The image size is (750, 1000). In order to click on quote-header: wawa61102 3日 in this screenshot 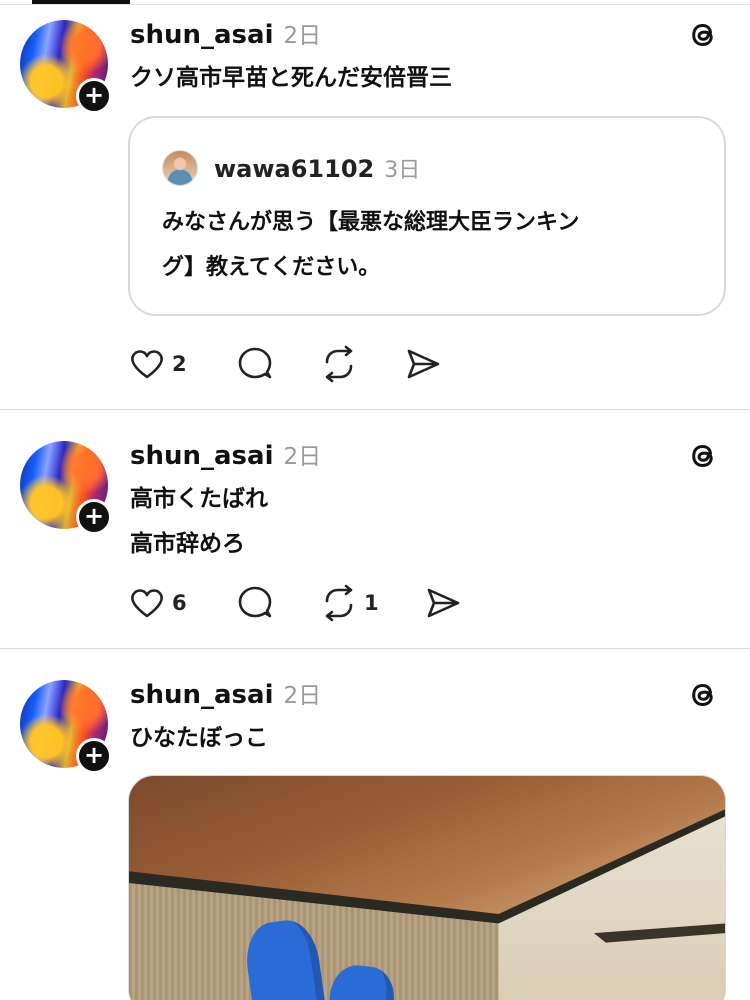, I will do `click(317, 168)`.